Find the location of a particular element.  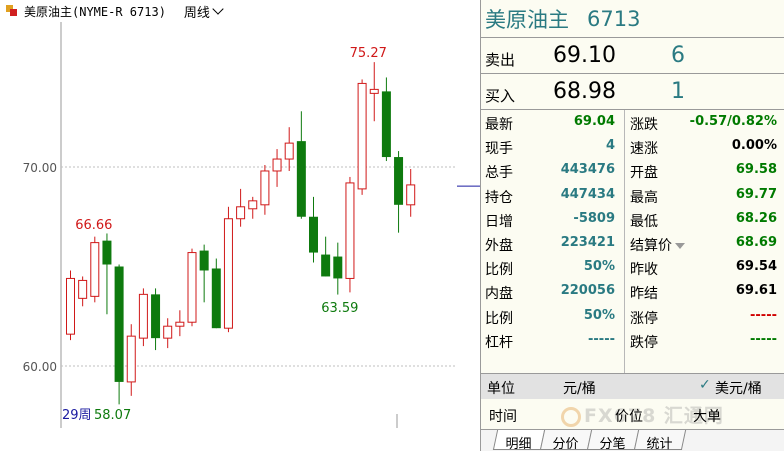

stat-label: 外盘 is located at coordinates (499, 246).